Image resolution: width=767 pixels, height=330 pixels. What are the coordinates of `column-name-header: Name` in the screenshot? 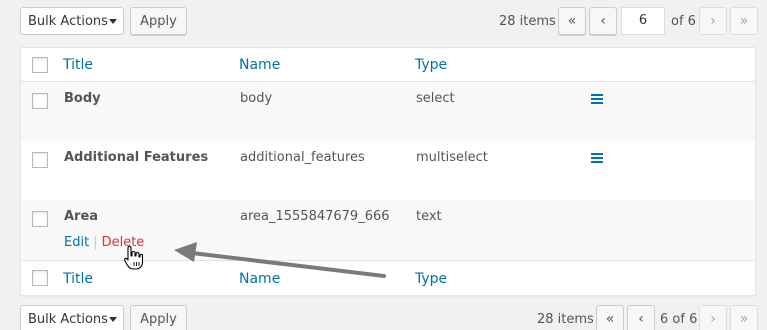 It's located at (259, 65).